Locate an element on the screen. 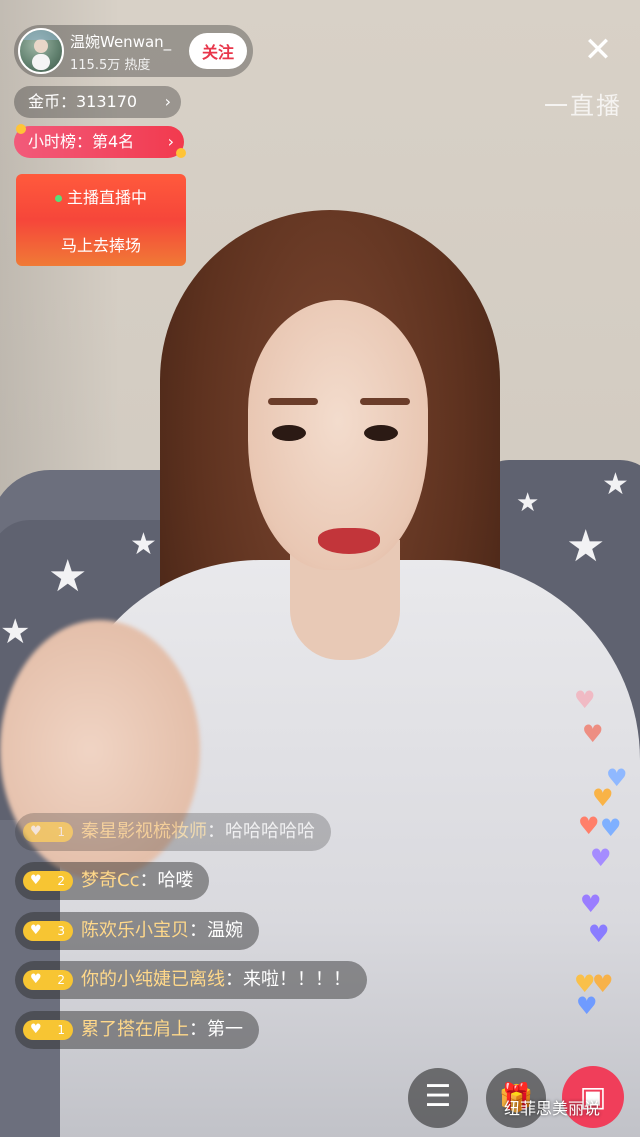 The height and width of the screenshot is (1137, 640). chat-username: 秦星影视梳妆师 is located at coordinates (144, 831).